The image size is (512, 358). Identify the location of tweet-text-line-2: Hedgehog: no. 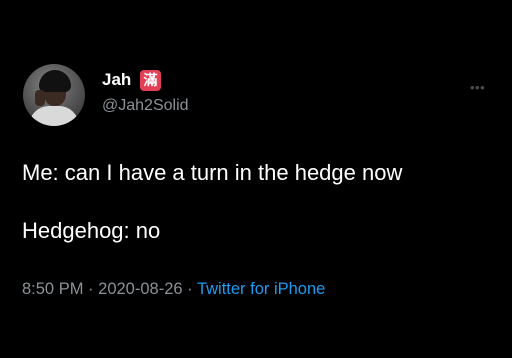
(91, 230).